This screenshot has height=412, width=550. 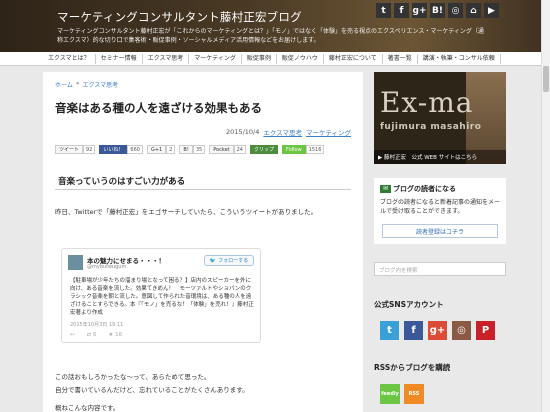 What do you see at coordinates (243, 132) in the screenshot?
I see `post-date: 2015/10/4` at bounding box center [243, 132].